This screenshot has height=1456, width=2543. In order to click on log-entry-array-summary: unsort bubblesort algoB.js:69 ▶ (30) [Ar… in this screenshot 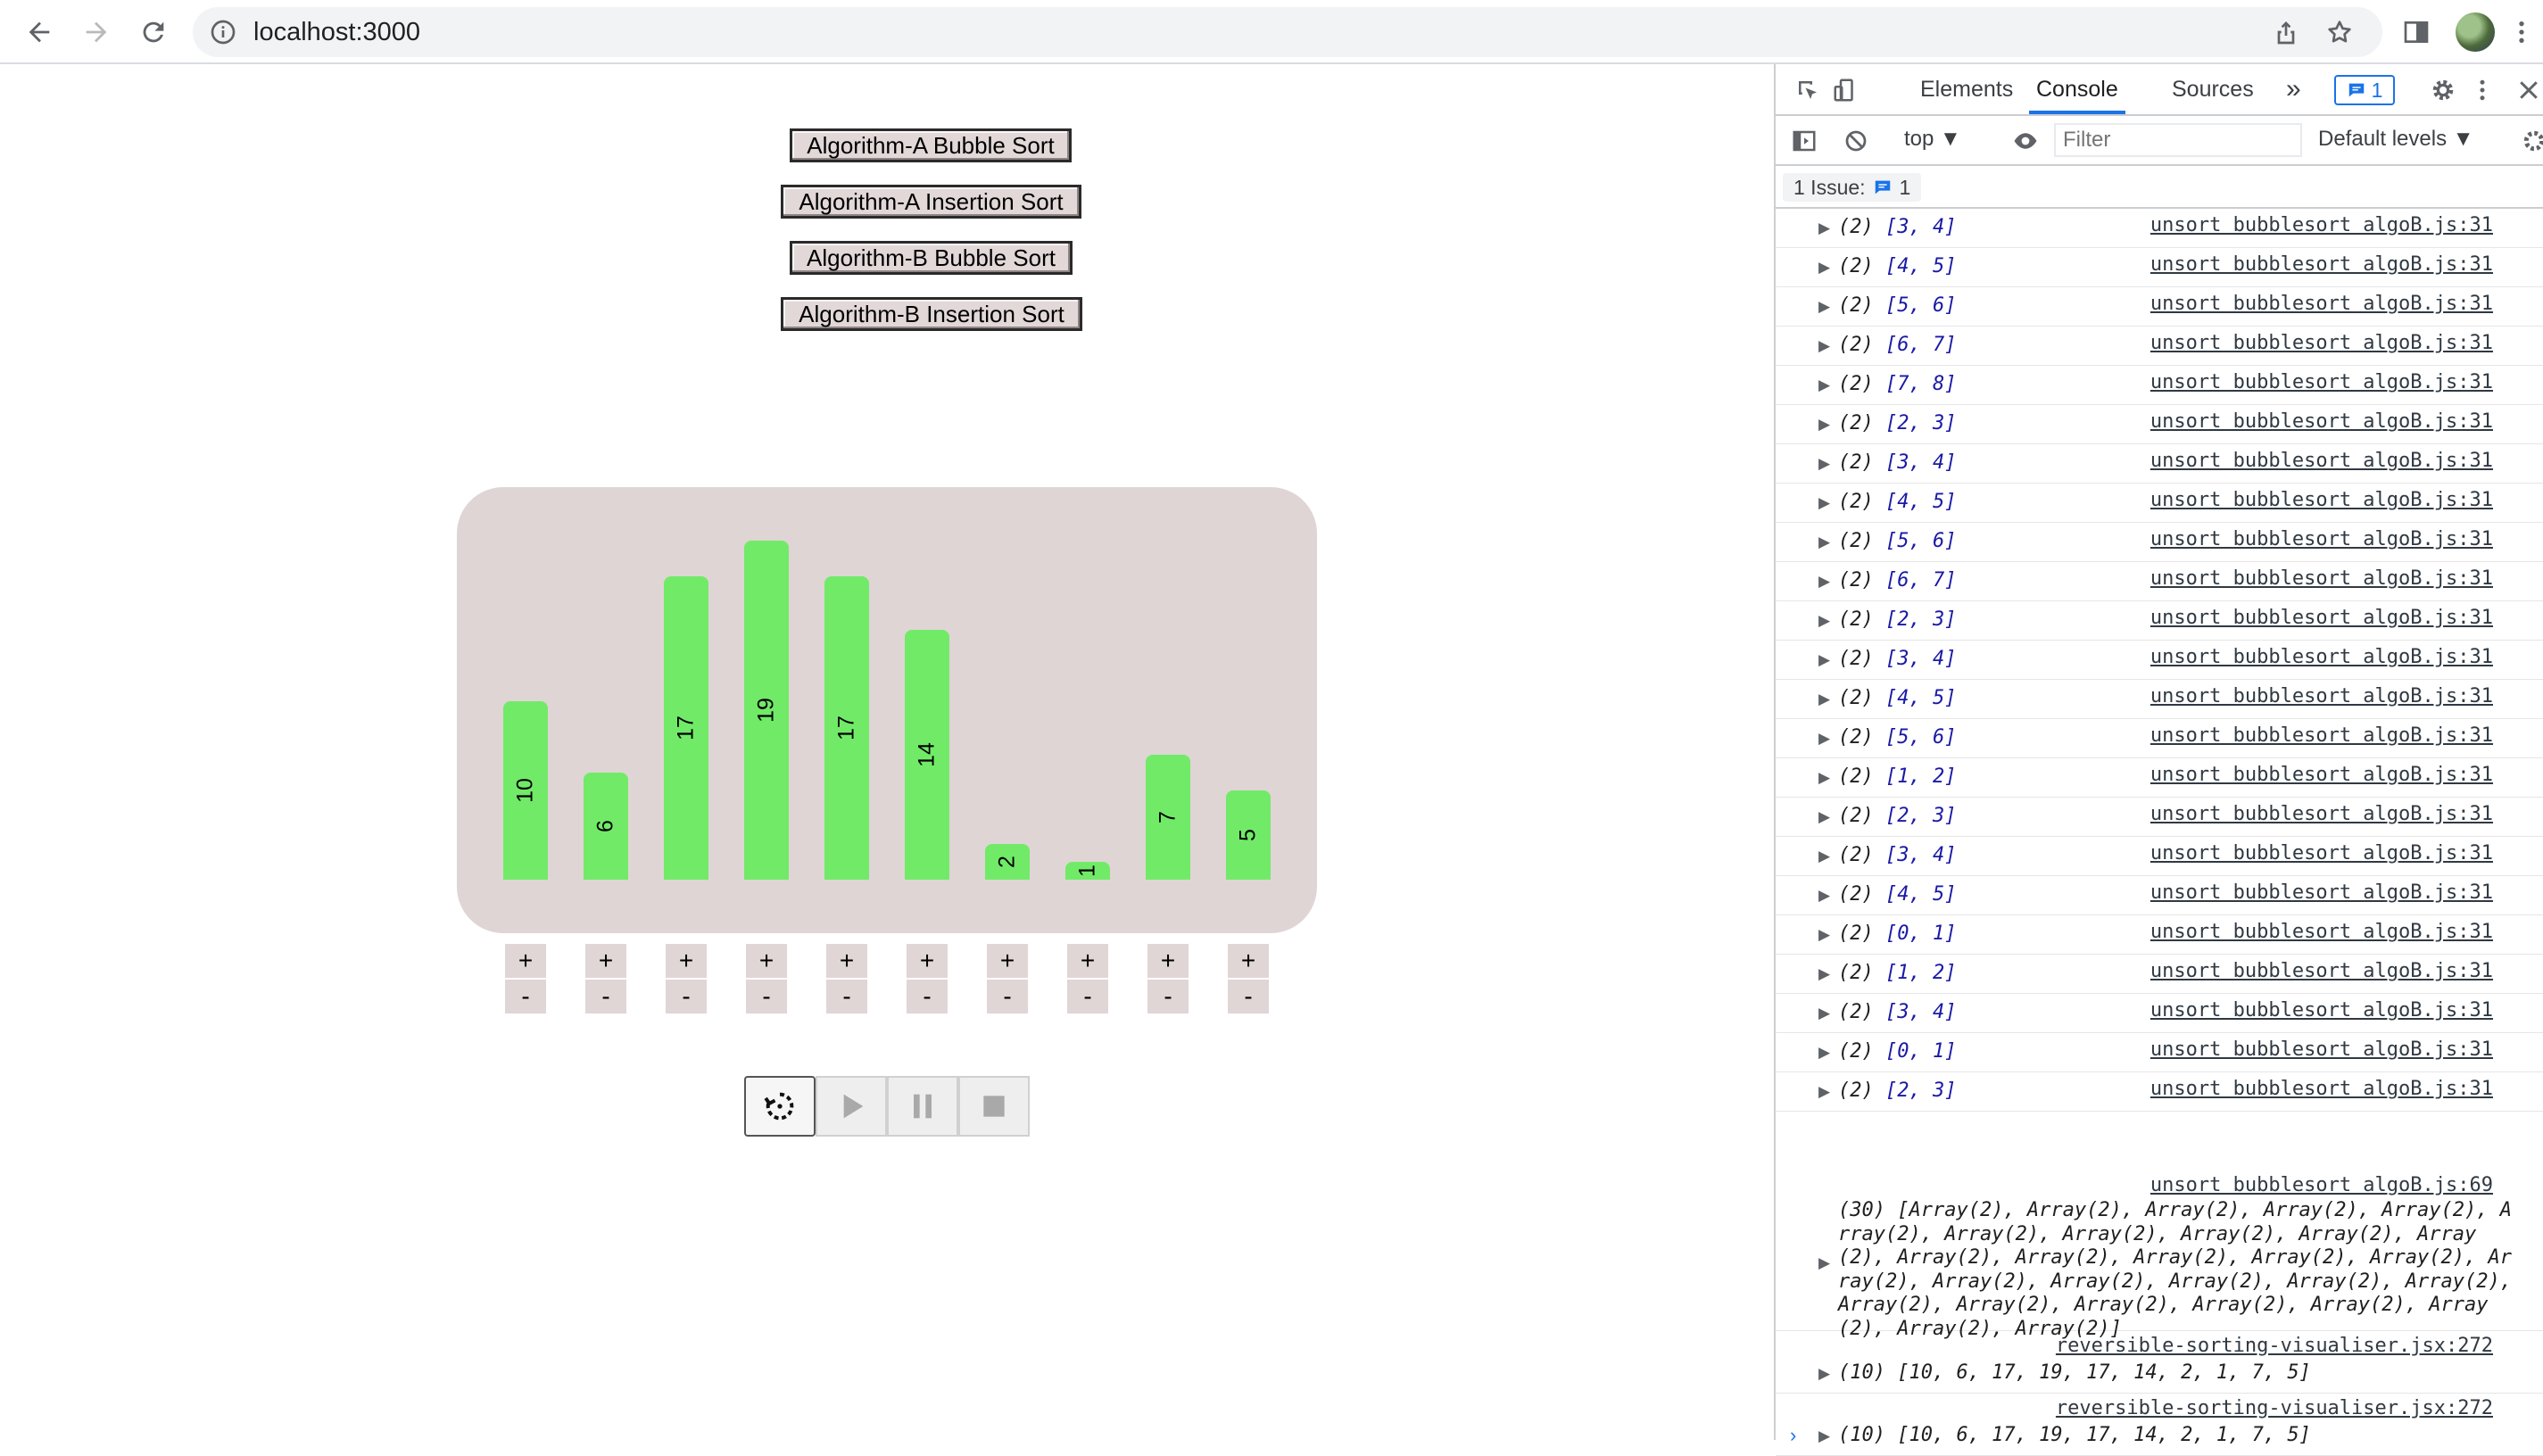, I will do `click(2159, 1256)`.